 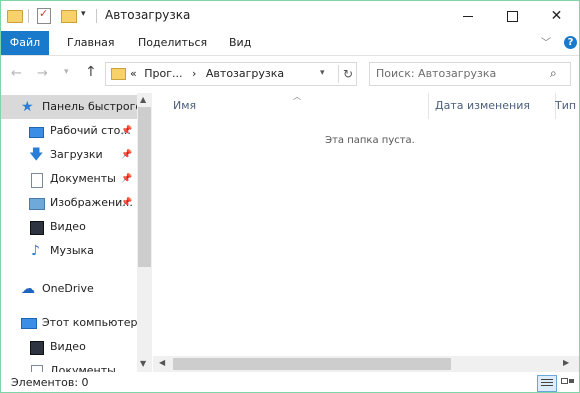 What do you see at coordinates (436, 73) in the screenshot?
I see `search-input: Поиск: Автозагрузка` at bounding box center [436, 73].